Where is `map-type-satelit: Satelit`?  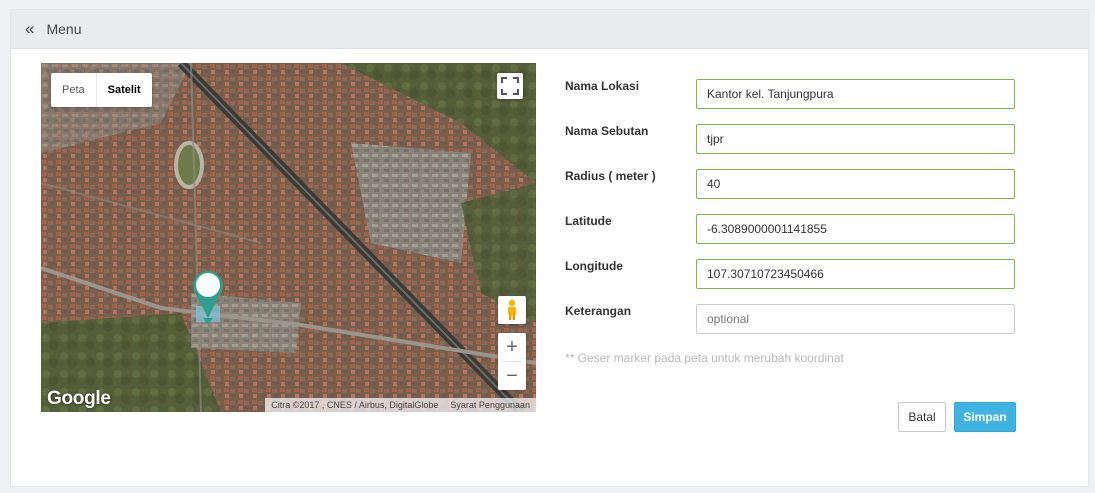
map-type-satelit: Satelit is located at coordinates (123, 90).